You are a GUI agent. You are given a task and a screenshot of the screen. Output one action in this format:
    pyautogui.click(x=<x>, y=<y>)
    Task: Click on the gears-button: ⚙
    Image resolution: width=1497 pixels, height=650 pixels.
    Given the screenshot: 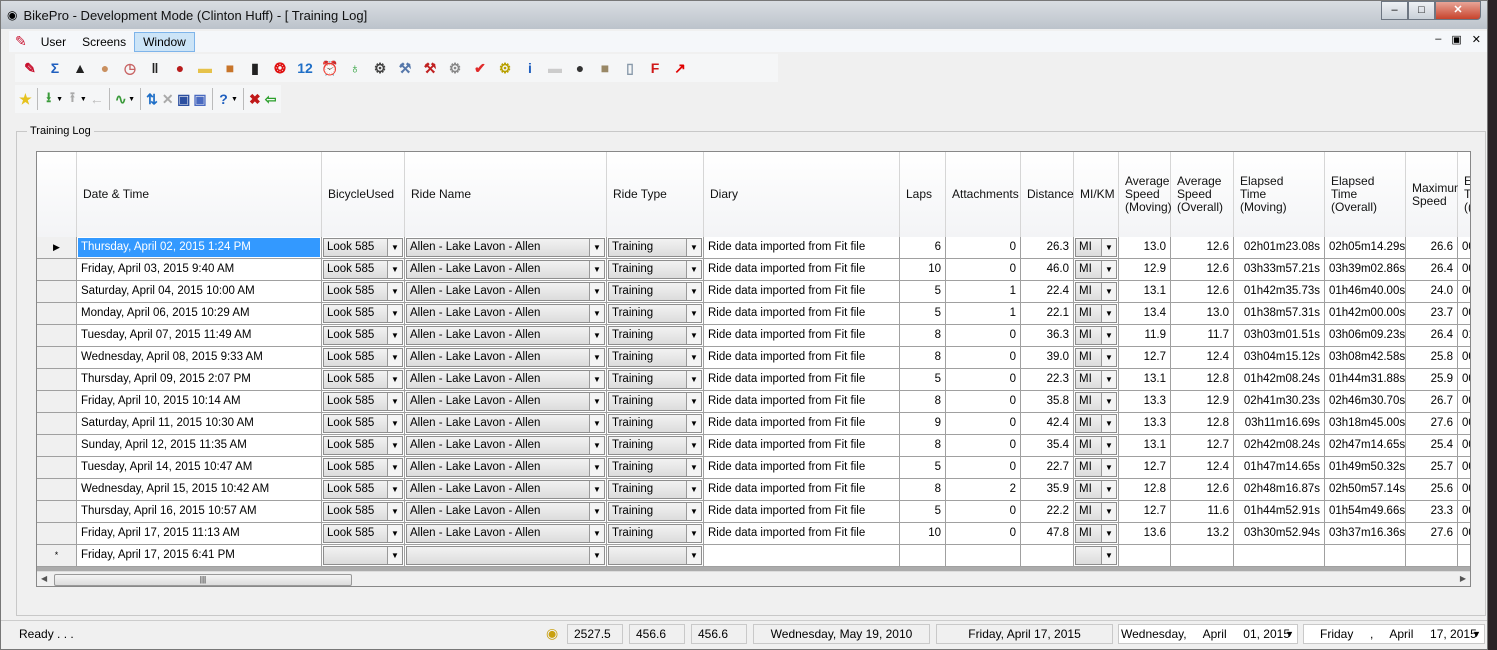 What is the action you would take?
    pyautogui.click(x=505, y=68)
    